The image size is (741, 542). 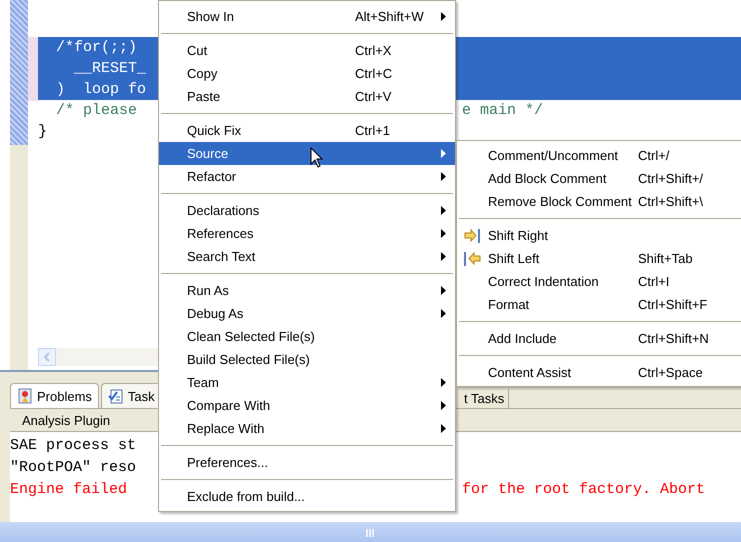 What do you see at coordinates (307, 130) in the screenshot?
I see `menu-item: Quick Fix Ctrl+1` at bounding box center [307, 130].